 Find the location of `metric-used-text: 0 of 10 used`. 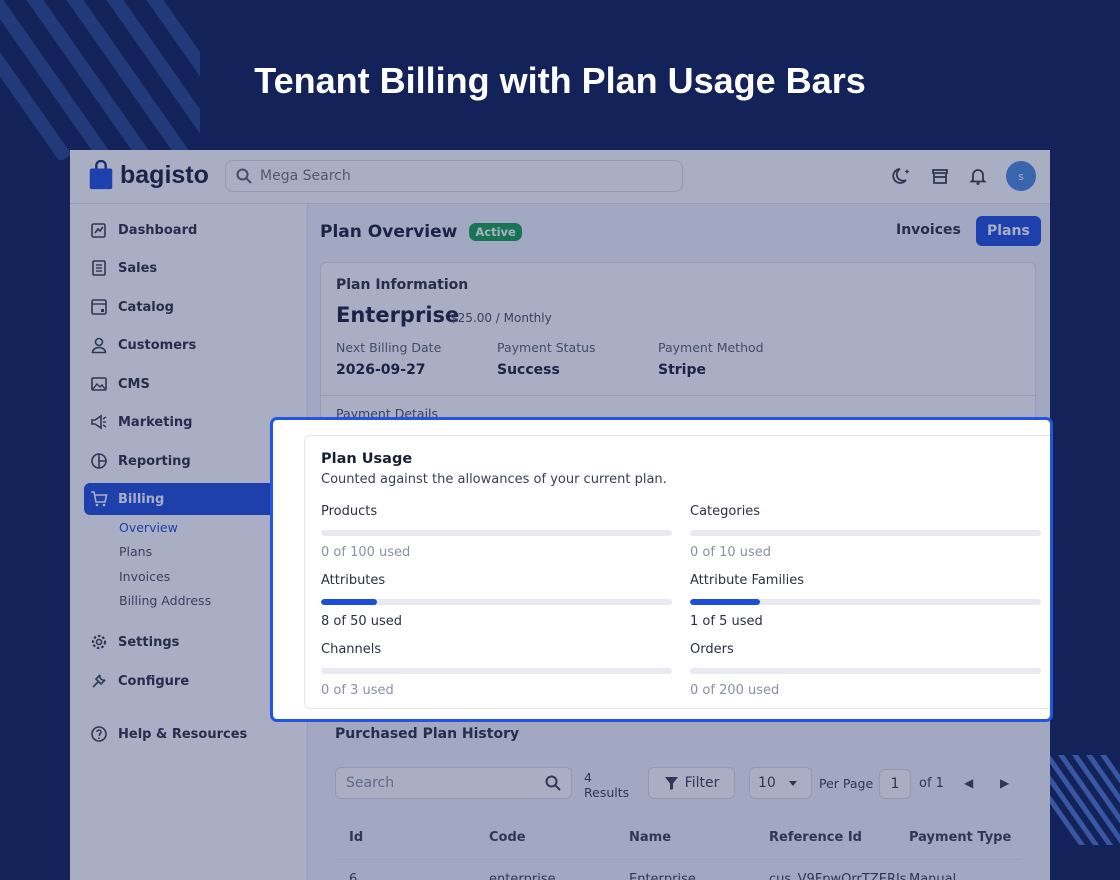

metric-used-text: 0 of 10 used is located at coordinates (731, 552).